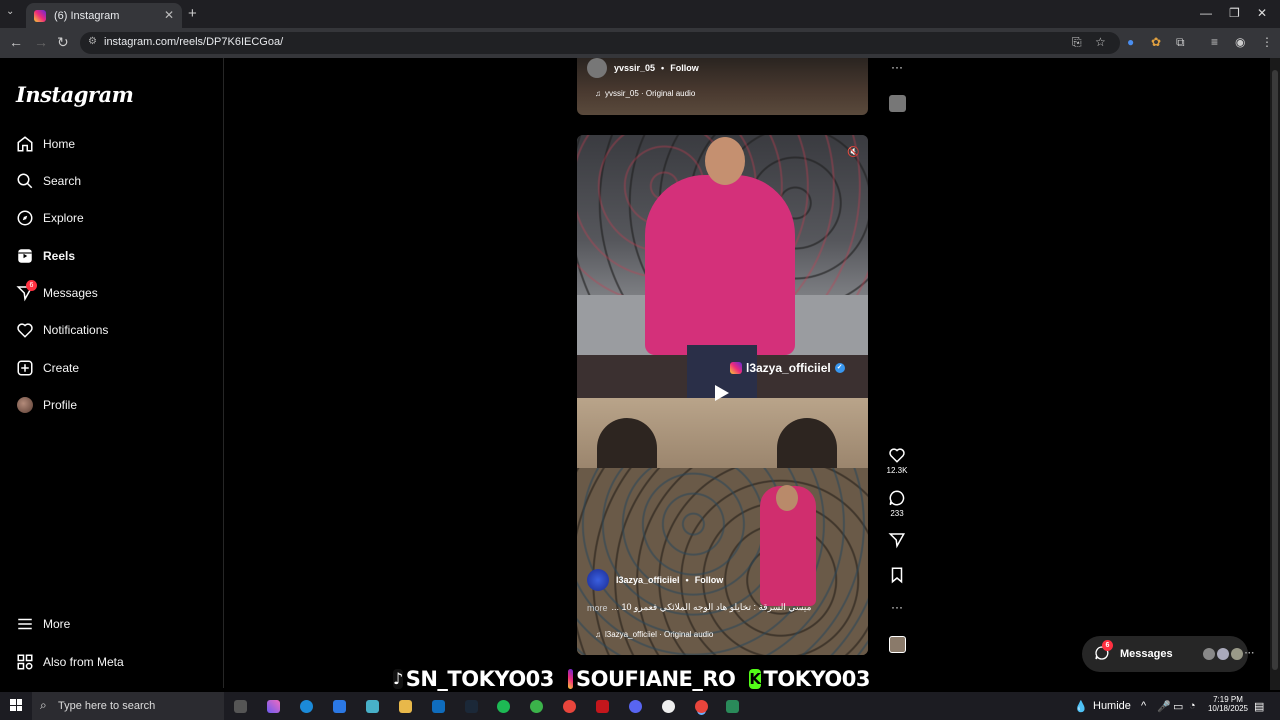 This screenshot has width=1280, height=720. Describe the element at coordinates (1234, 13) in the screenshot. I see `maximize-icon: ❐` at that location.